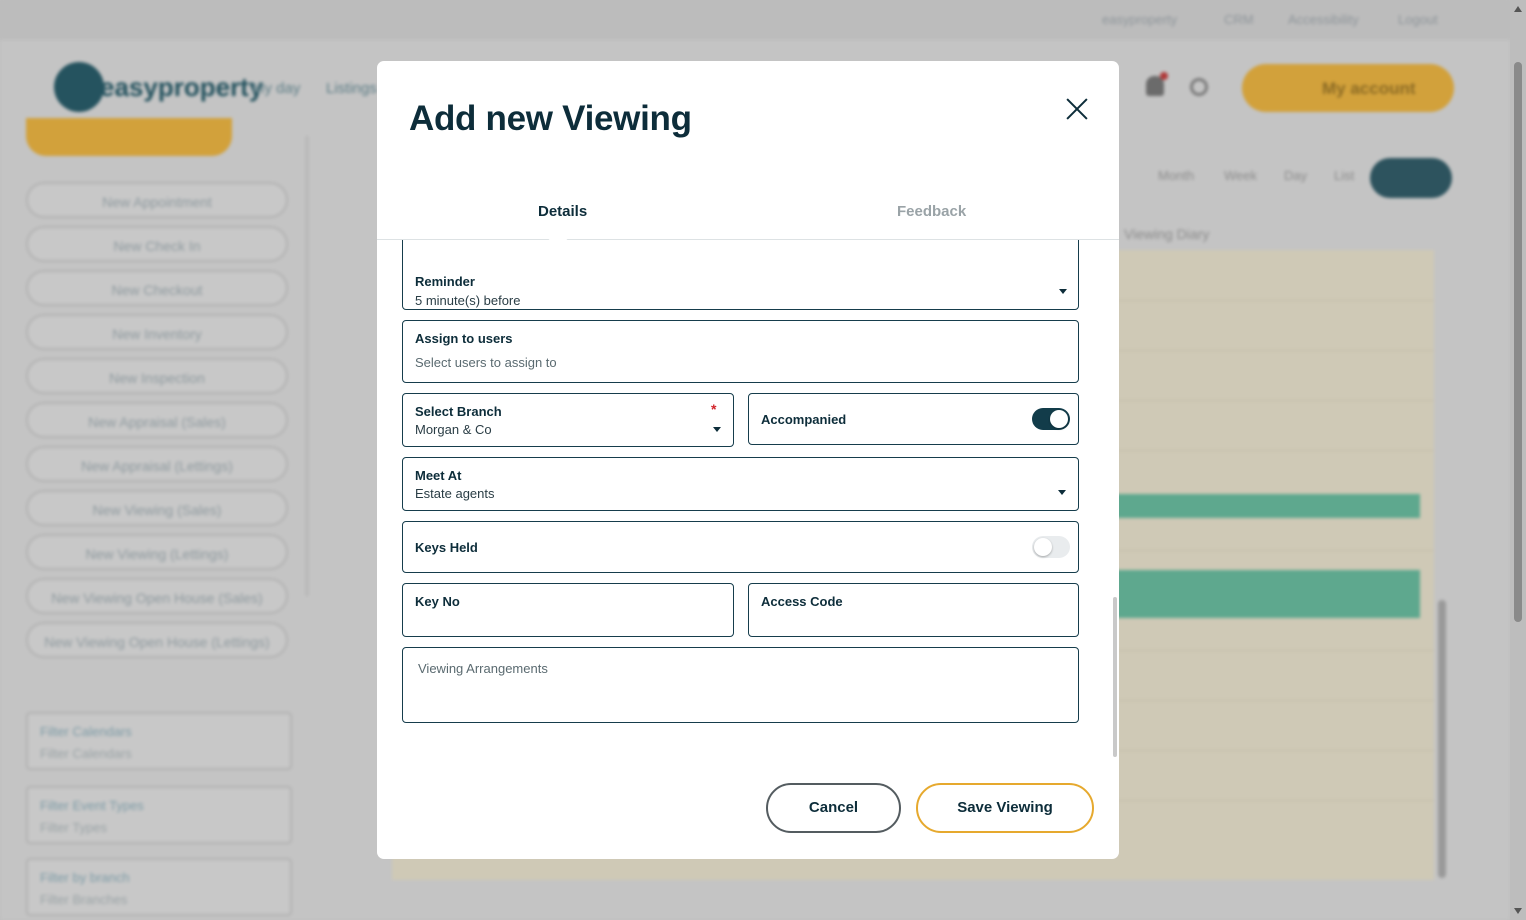 The image size is (1526, 920). Describe the element at coordinates (276, 88) in the screenshot. I see `nav-my-day: My day` at that location.